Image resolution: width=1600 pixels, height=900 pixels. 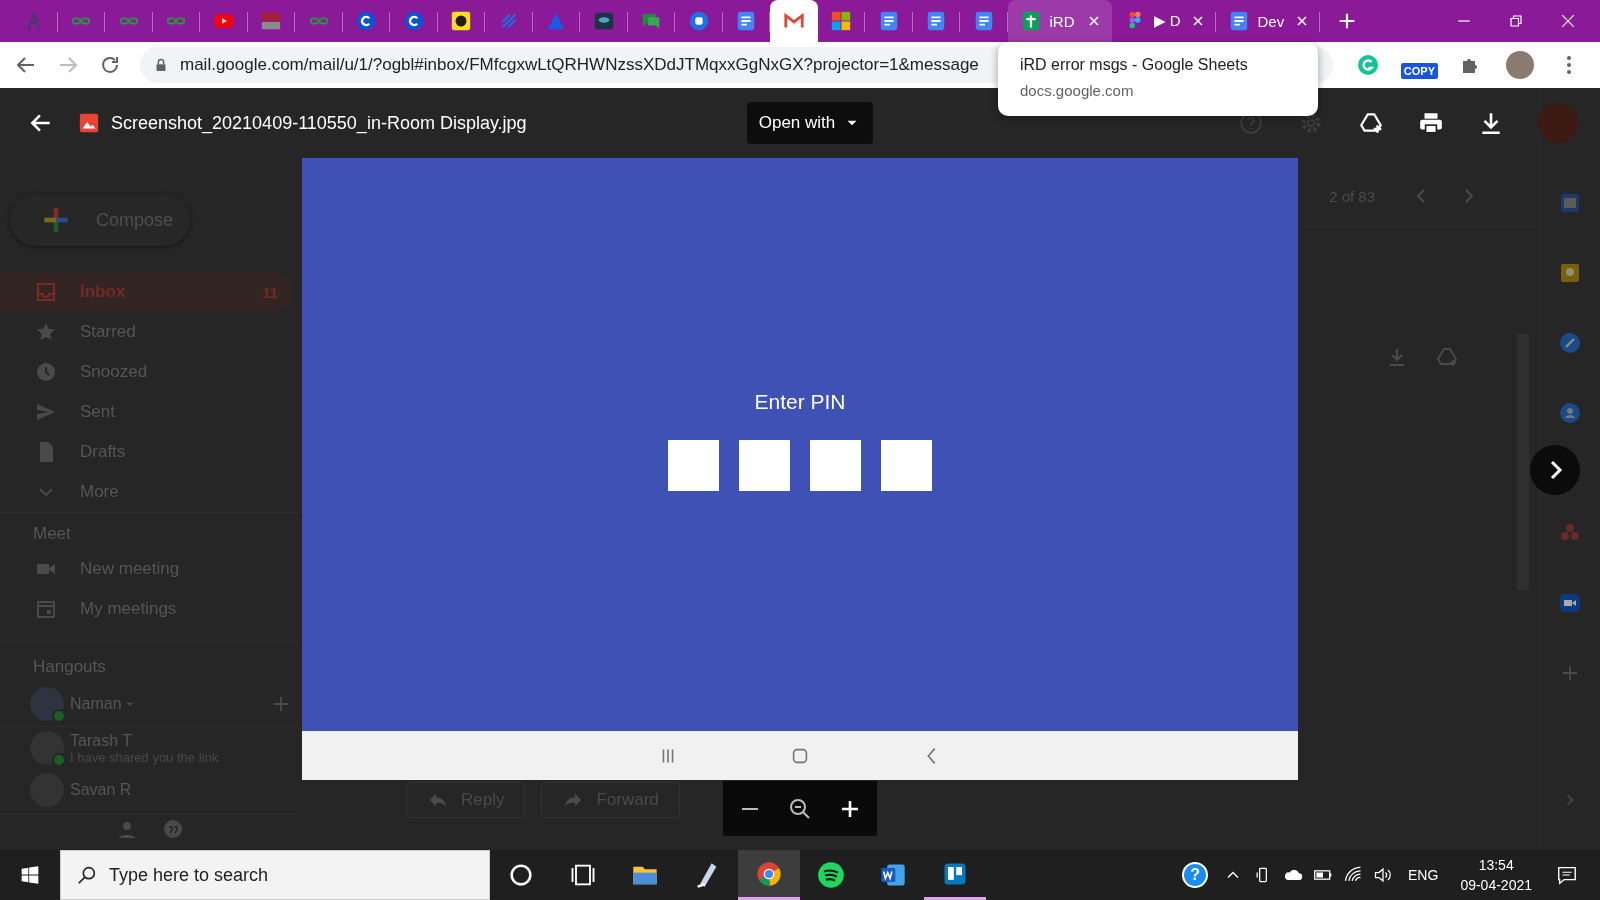 What do you see at coordinates (1570, 273) in the screenshot?
I see `note-app-icon` at bounding box center [1570, 273].